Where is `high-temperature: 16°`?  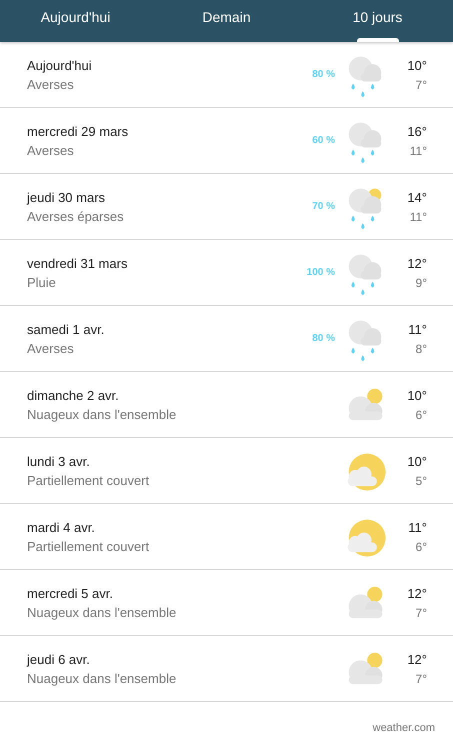
high-temperature: 16° is located at coordinates (417, 131).